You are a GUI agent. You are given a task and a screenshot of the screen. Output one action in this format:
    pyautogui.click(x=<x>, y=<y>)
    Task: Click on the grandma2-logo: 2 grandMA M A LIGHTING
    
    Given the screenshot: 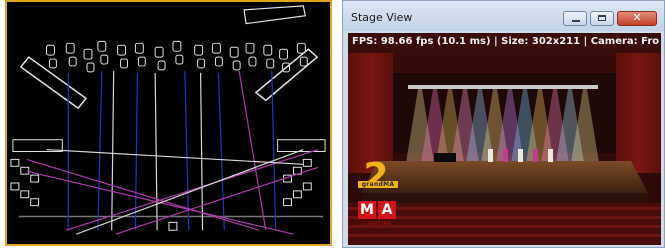 What is the action you would take?
    pyautogui.click(x=383, y=199)
    